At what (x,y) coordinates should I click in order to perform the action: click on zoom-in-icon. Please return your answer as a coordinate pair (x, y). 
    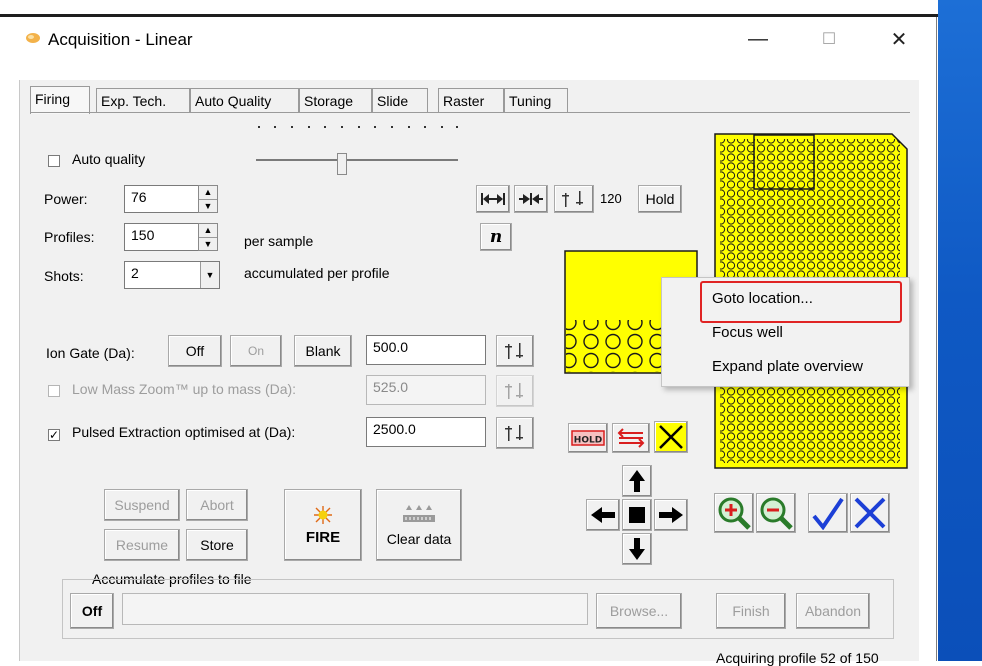
    Looking at the image, I should click on (734, 513).